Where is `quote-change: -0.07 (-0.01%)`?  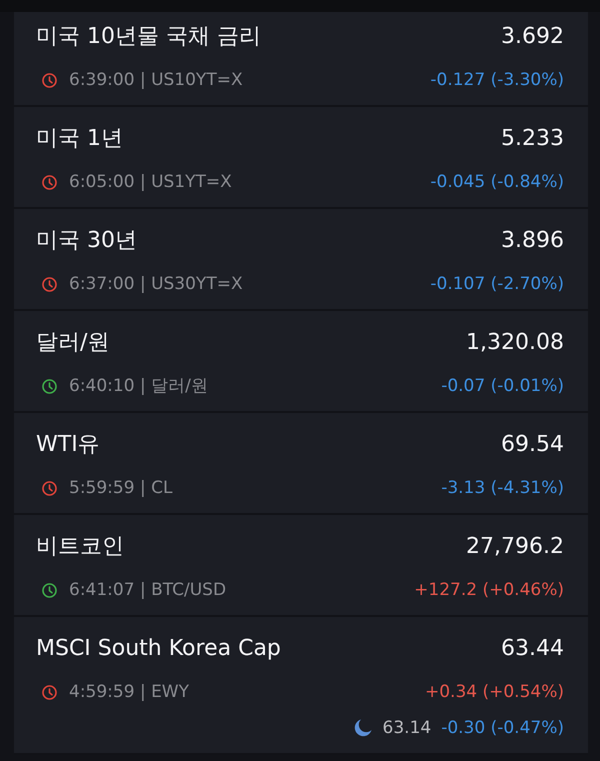
quote-change: -0.07 (-0.01%) is located at coordinates (502, 386).